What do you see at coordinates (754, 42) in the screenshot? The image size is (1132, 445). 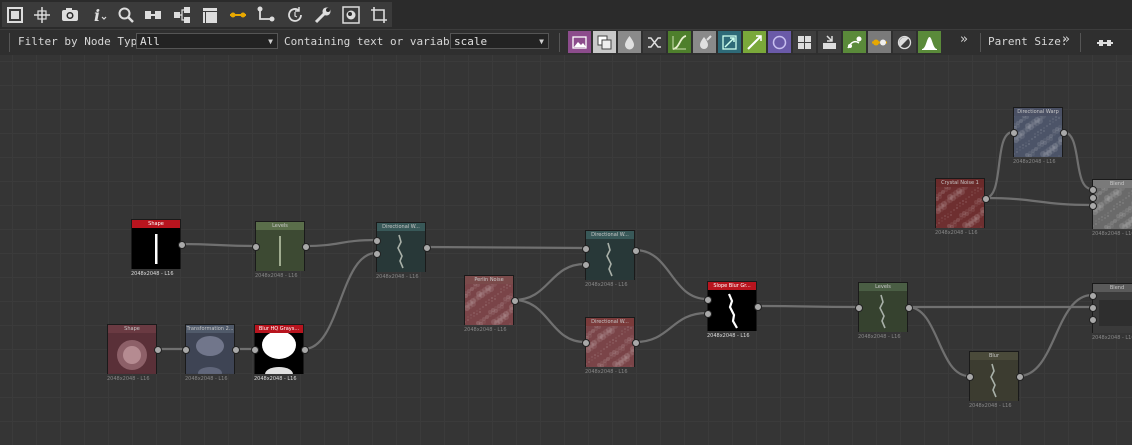 I see `gradient-map-icon` at bounding box center [754, 42].